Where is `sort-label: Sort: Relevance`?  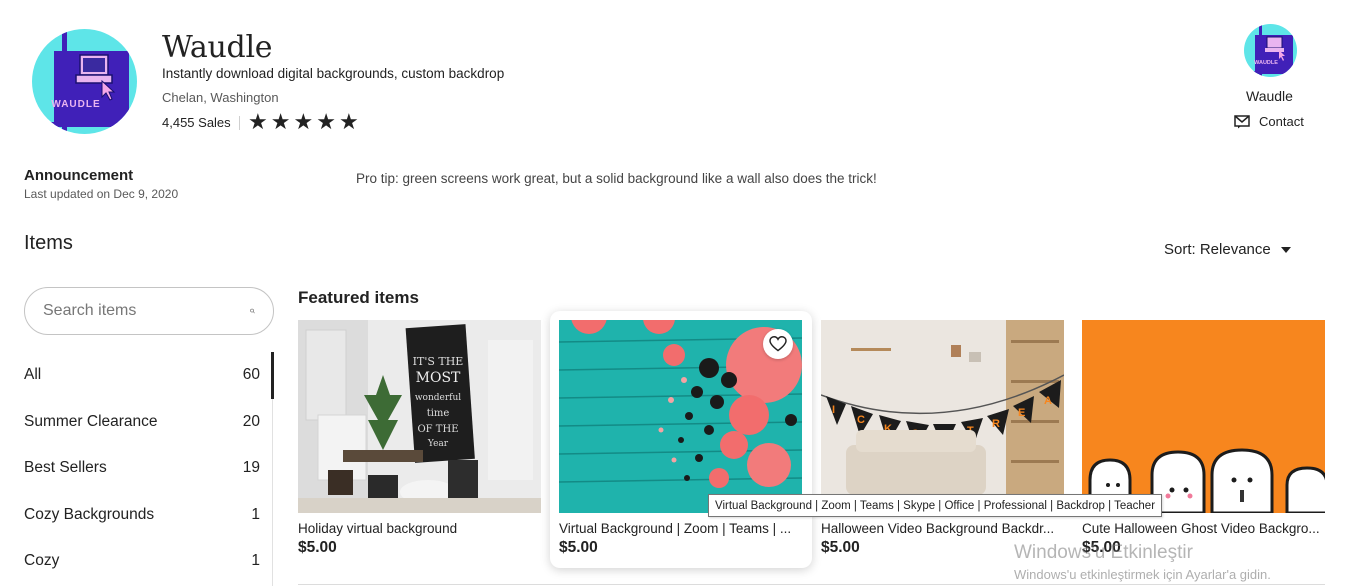
sort-label: Sort: Relevance is located at coordinates (1217, 249).